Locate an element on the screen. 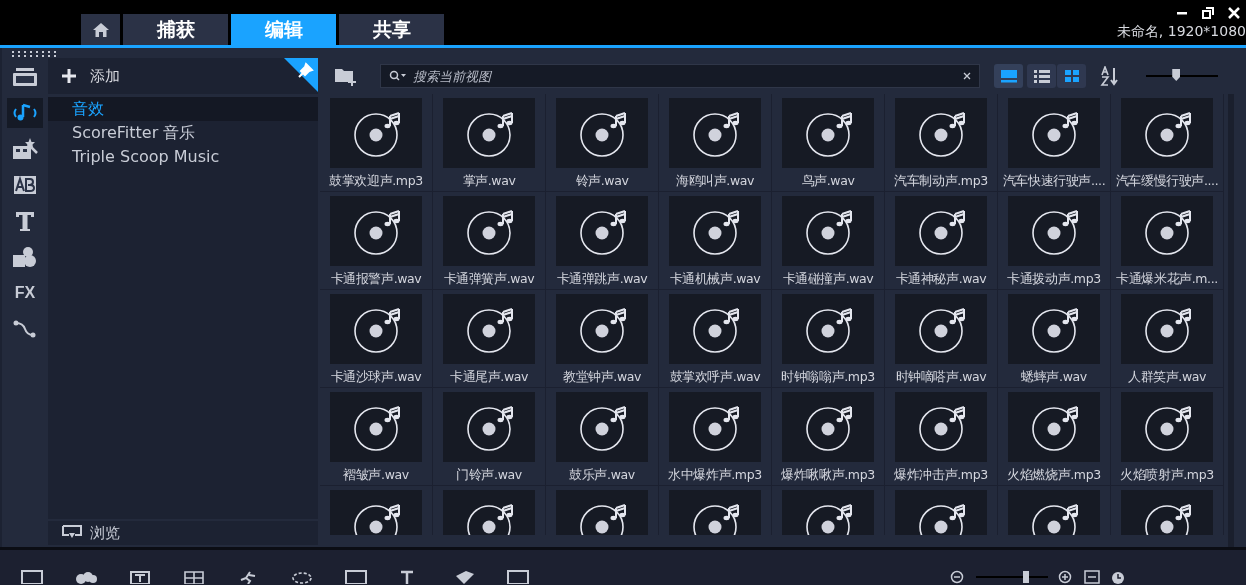 Image resolution: width=1246 pixels, height=585 pixels. file-name: 卡通神秘声.wav is located at coordinates (941, 279).